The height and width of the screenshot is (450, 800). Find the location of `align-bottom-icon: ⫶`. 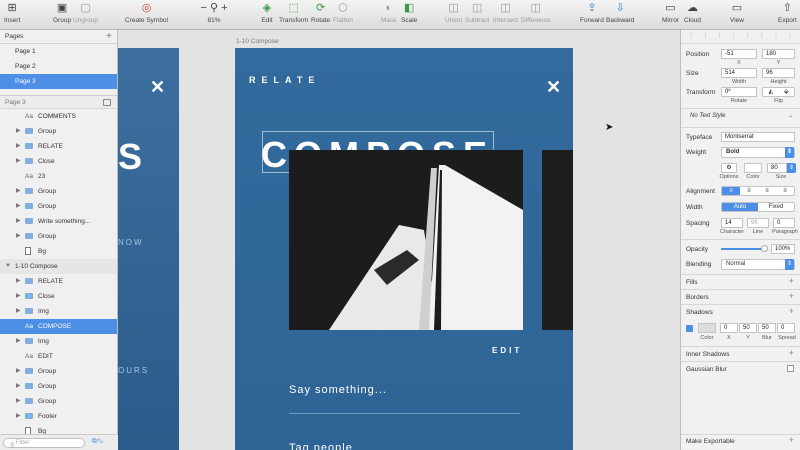

align-bottom-icon: ⫶ is located at coordinates (762, 37).